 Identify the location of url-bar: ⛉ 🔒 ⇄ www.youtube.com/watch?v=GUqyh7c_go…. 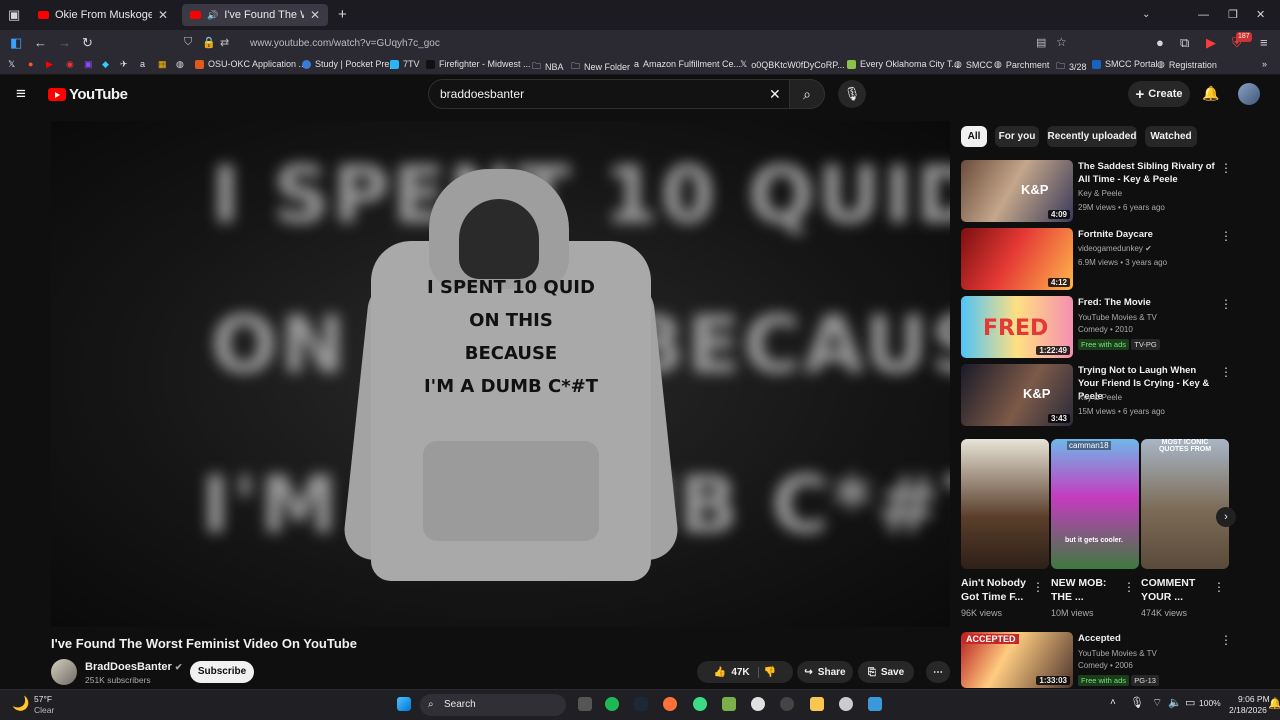
(628, 43).